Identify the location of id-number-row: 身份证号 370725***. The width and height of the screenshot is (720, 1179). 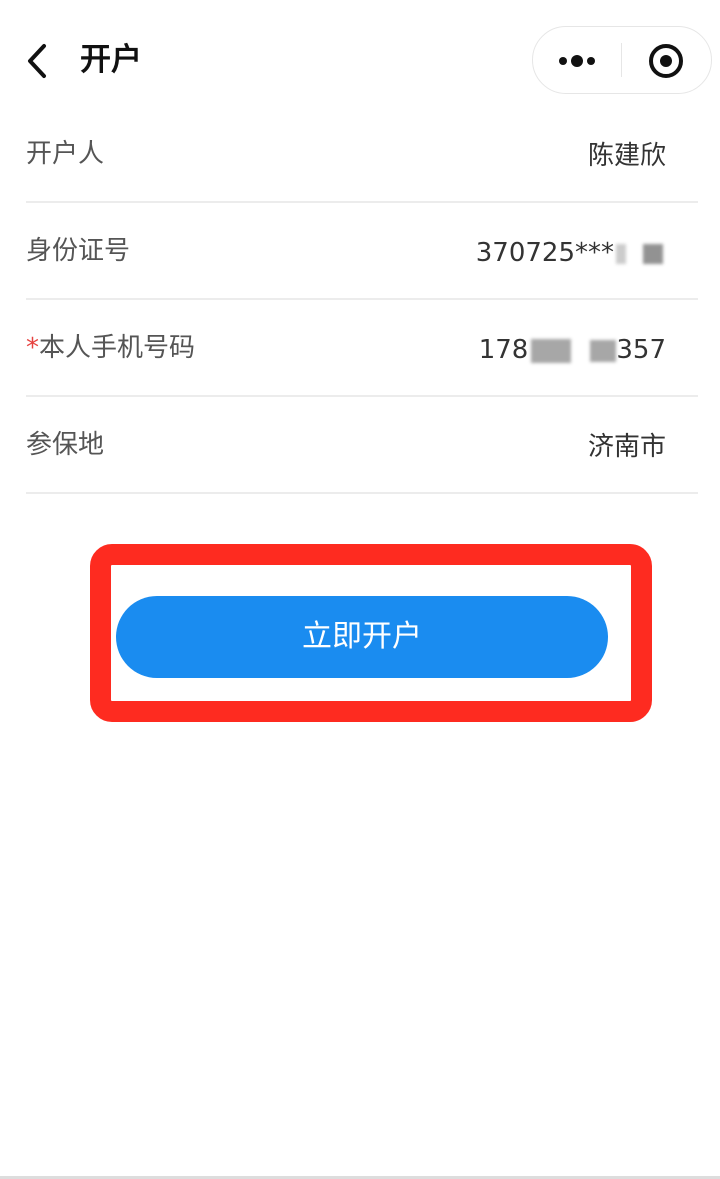
(362, 251).